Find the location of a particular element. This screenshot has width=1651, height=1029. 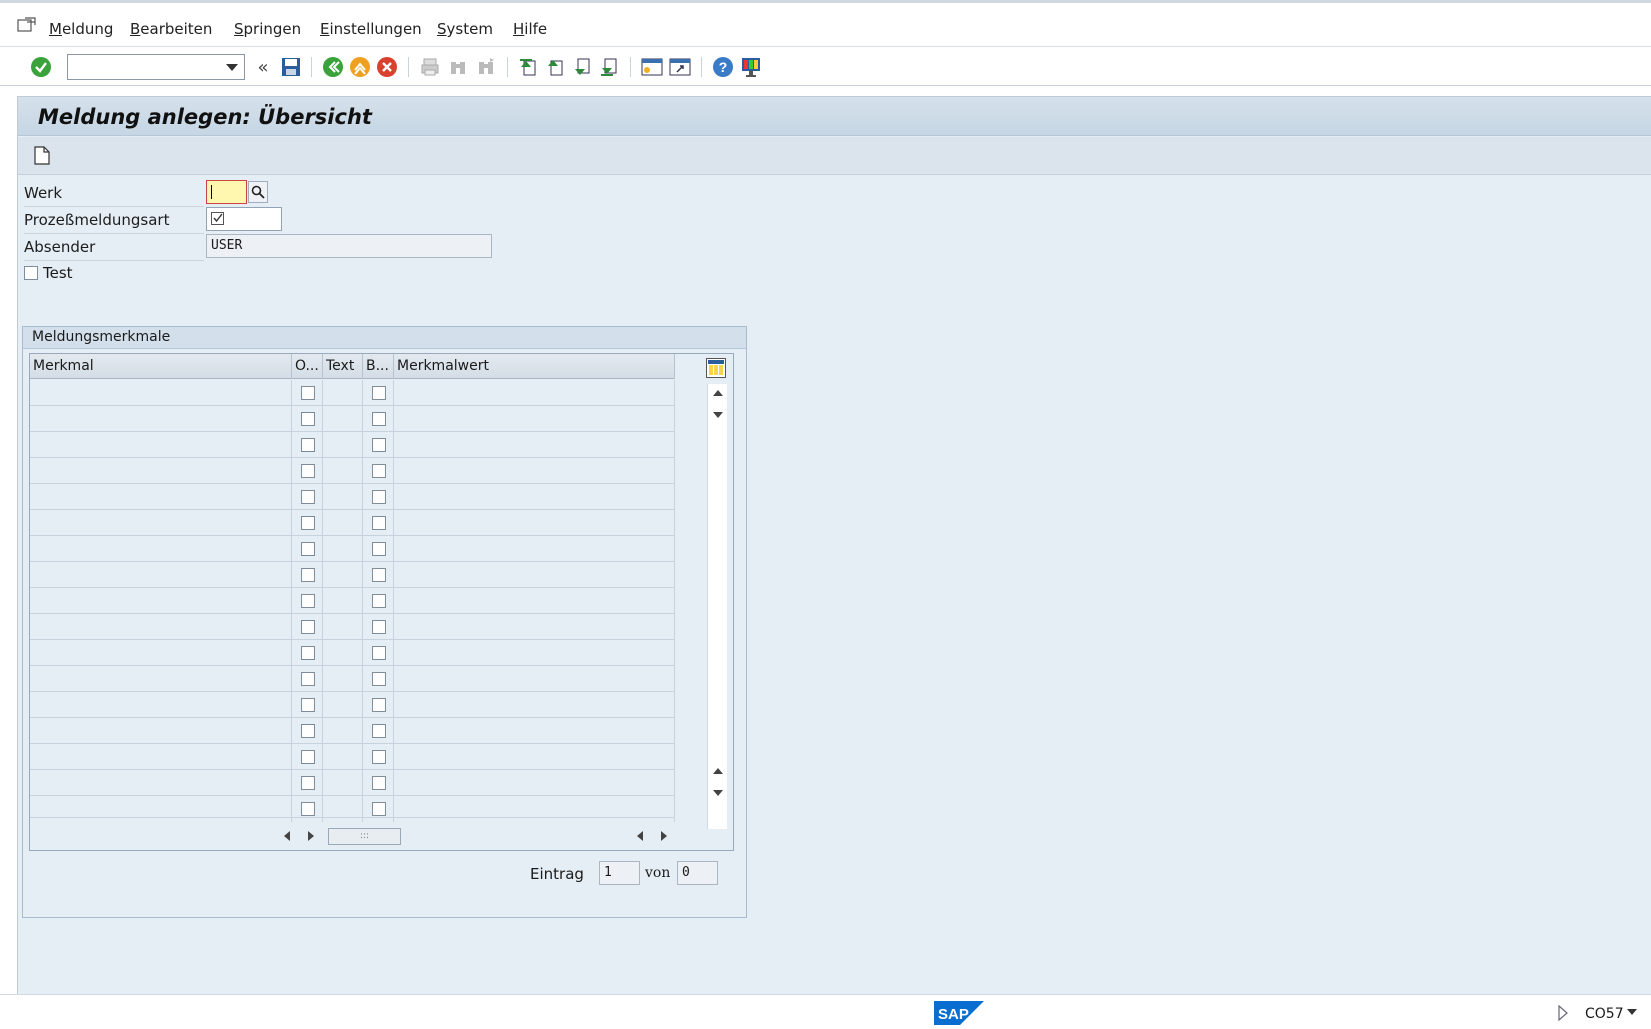

menu-springen: Springen is located at coordinates (267, 29).